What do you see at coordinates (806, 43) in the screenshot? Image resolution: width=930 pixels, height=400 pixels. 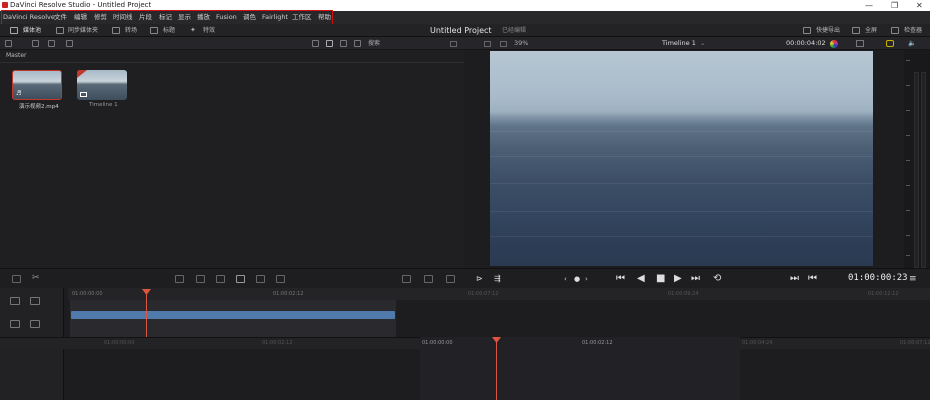 I see `timeline-duration: 00:00:04:02` at bounding box center [806, 43].